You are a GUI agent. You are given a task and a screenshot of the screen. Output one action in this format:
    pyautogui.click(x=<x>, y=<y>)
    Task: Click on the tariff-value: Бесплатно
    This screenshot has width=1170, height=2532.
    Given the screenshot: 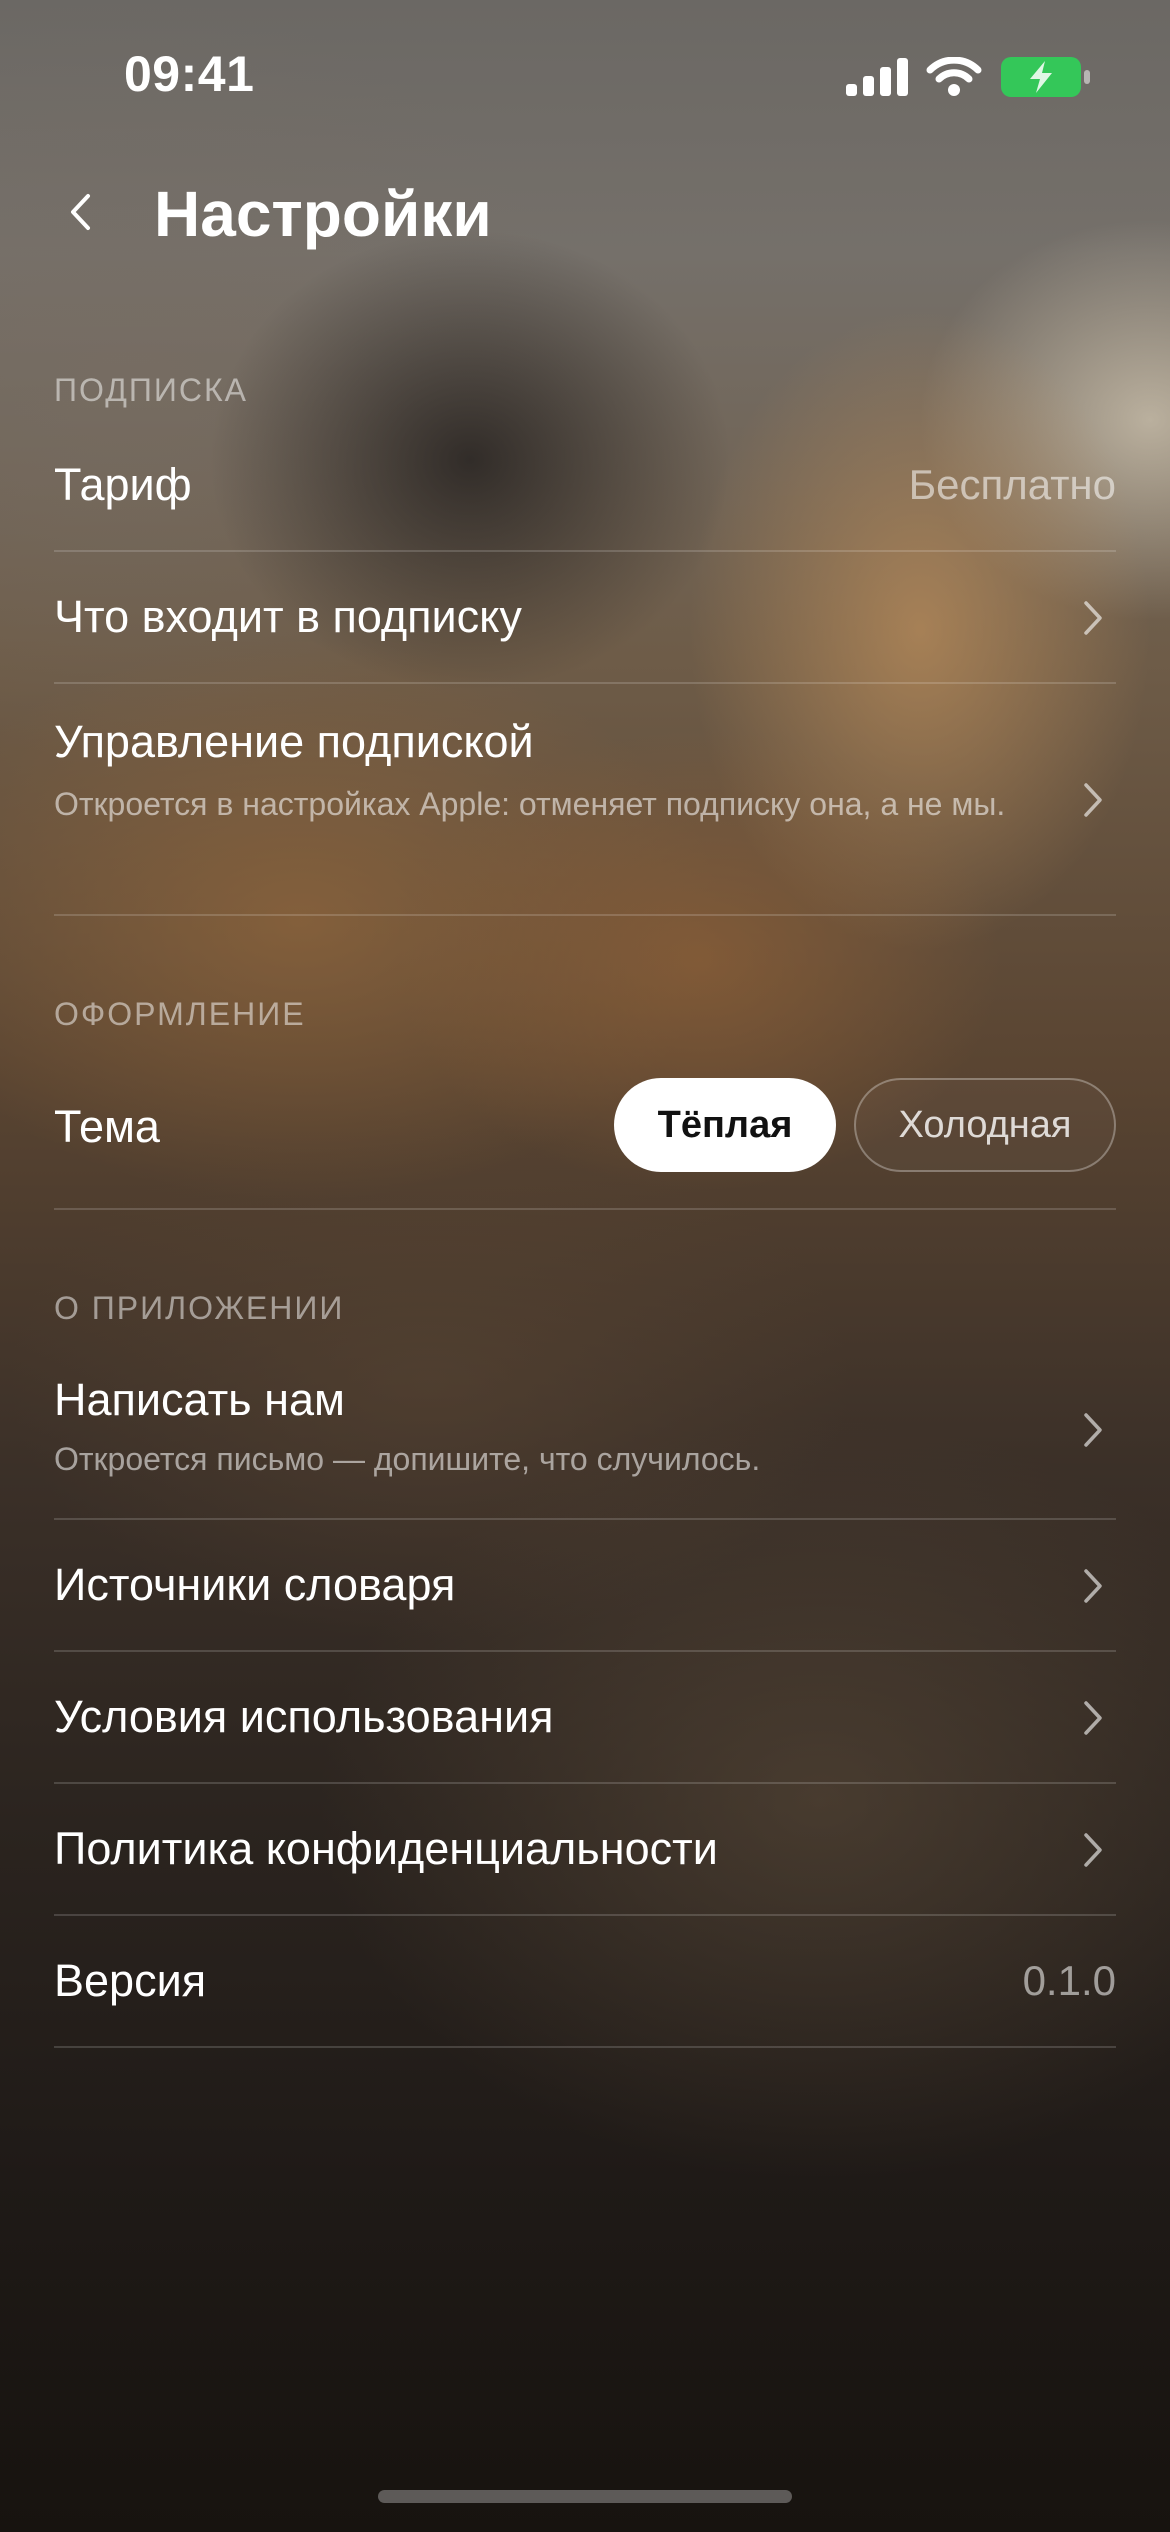 What is the action you would take?
    pyautogui.click(x=1012, y=484)
    